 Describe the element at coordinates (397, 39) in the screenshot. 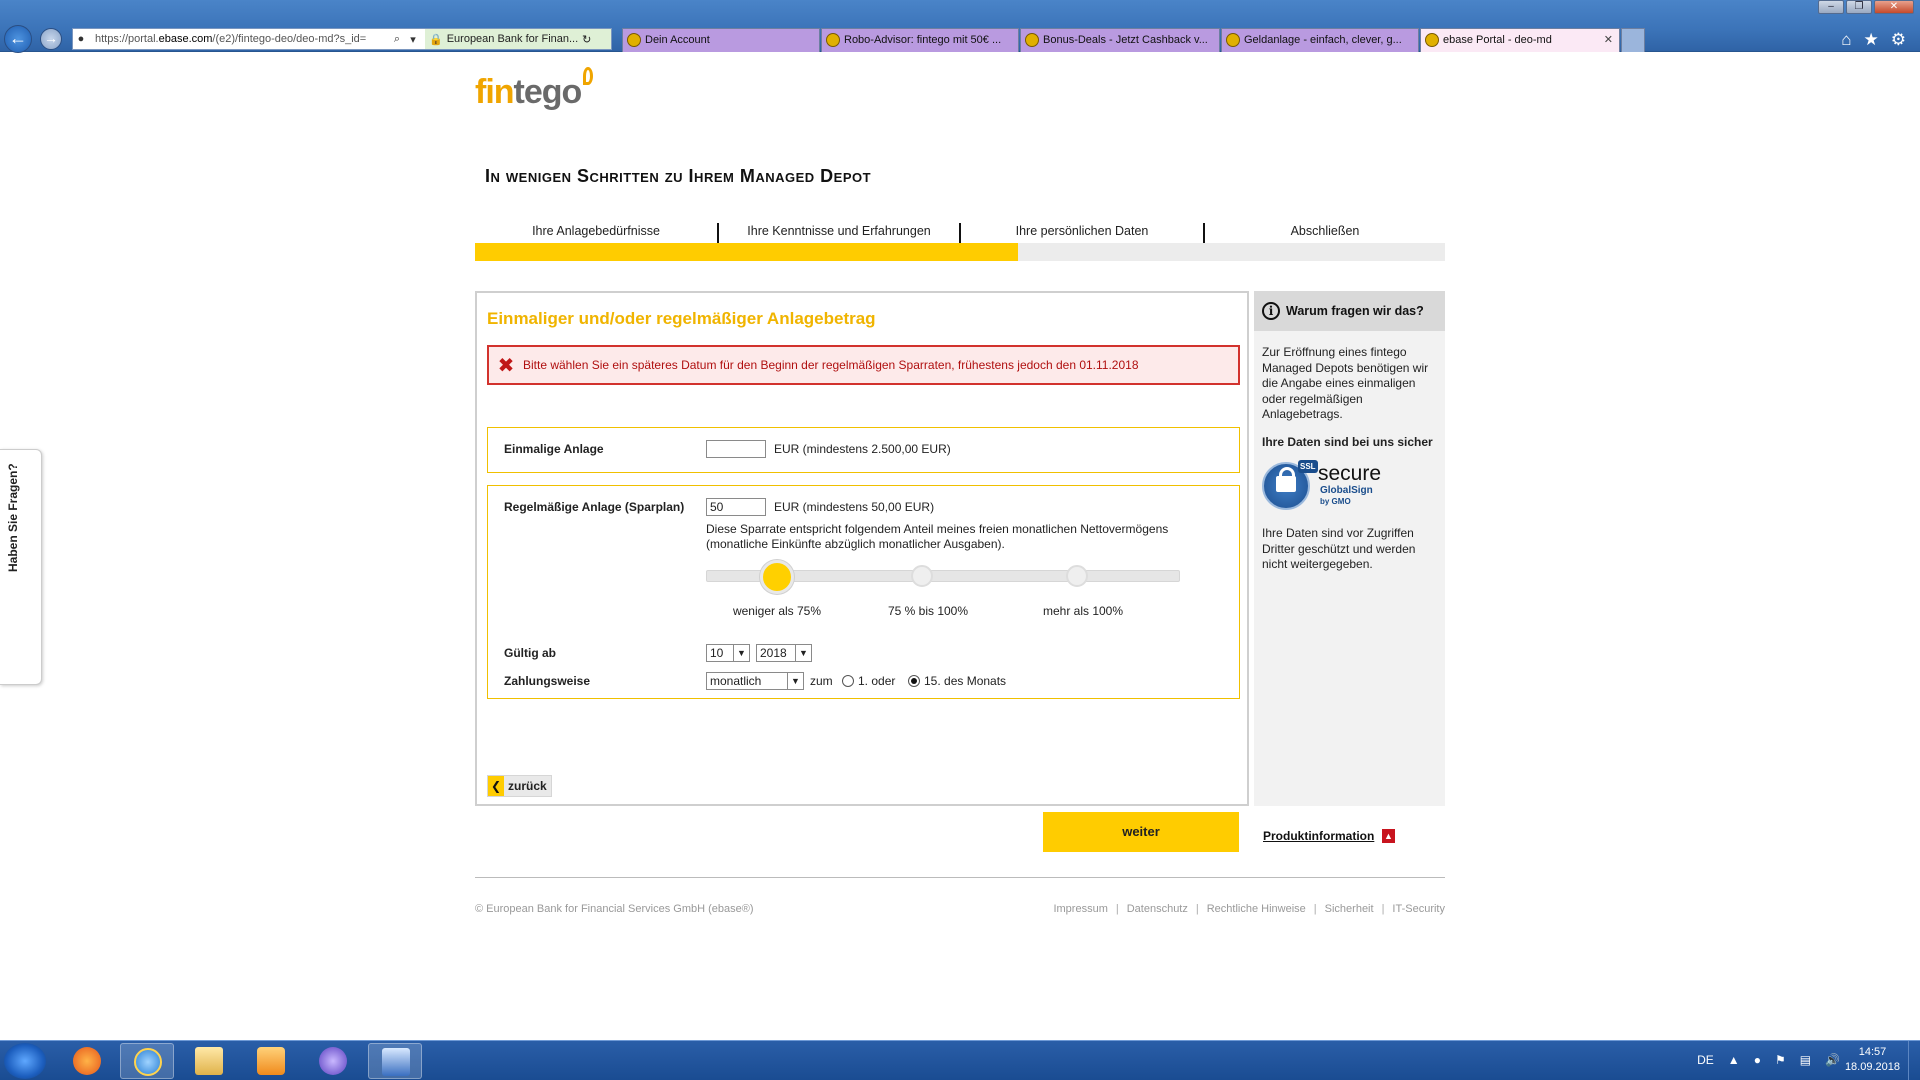

I see `search-icon: ⌕` at that location.